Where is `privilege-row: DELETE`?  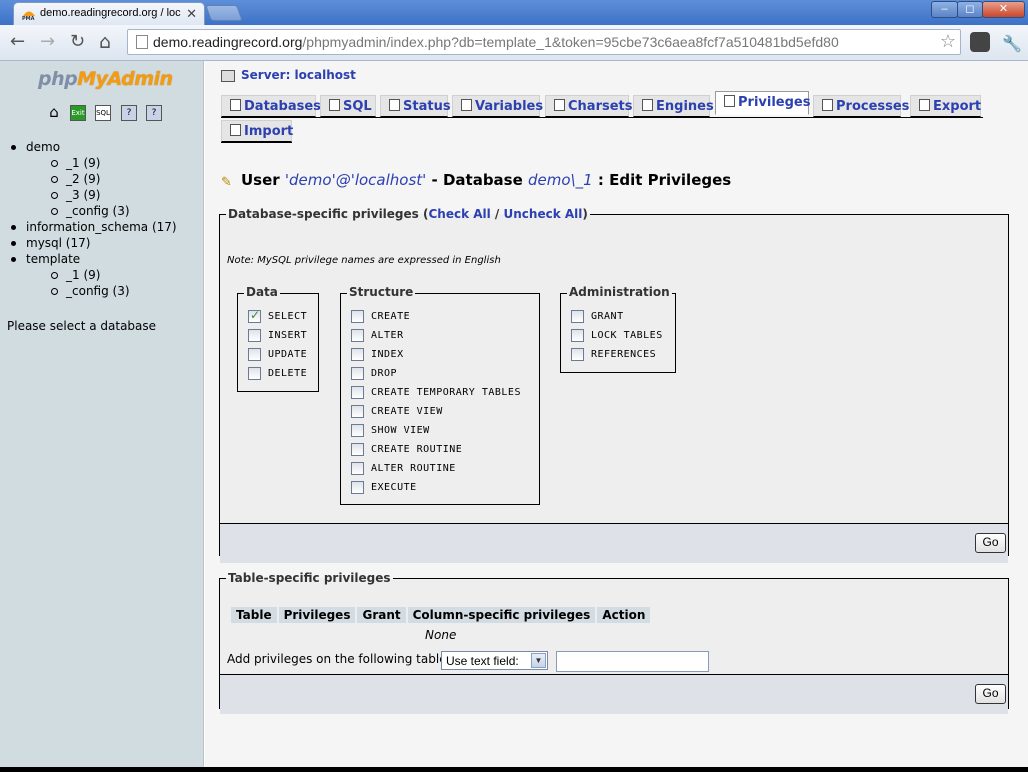 privilege-row: DELETE is located at coordinates (277, 375).